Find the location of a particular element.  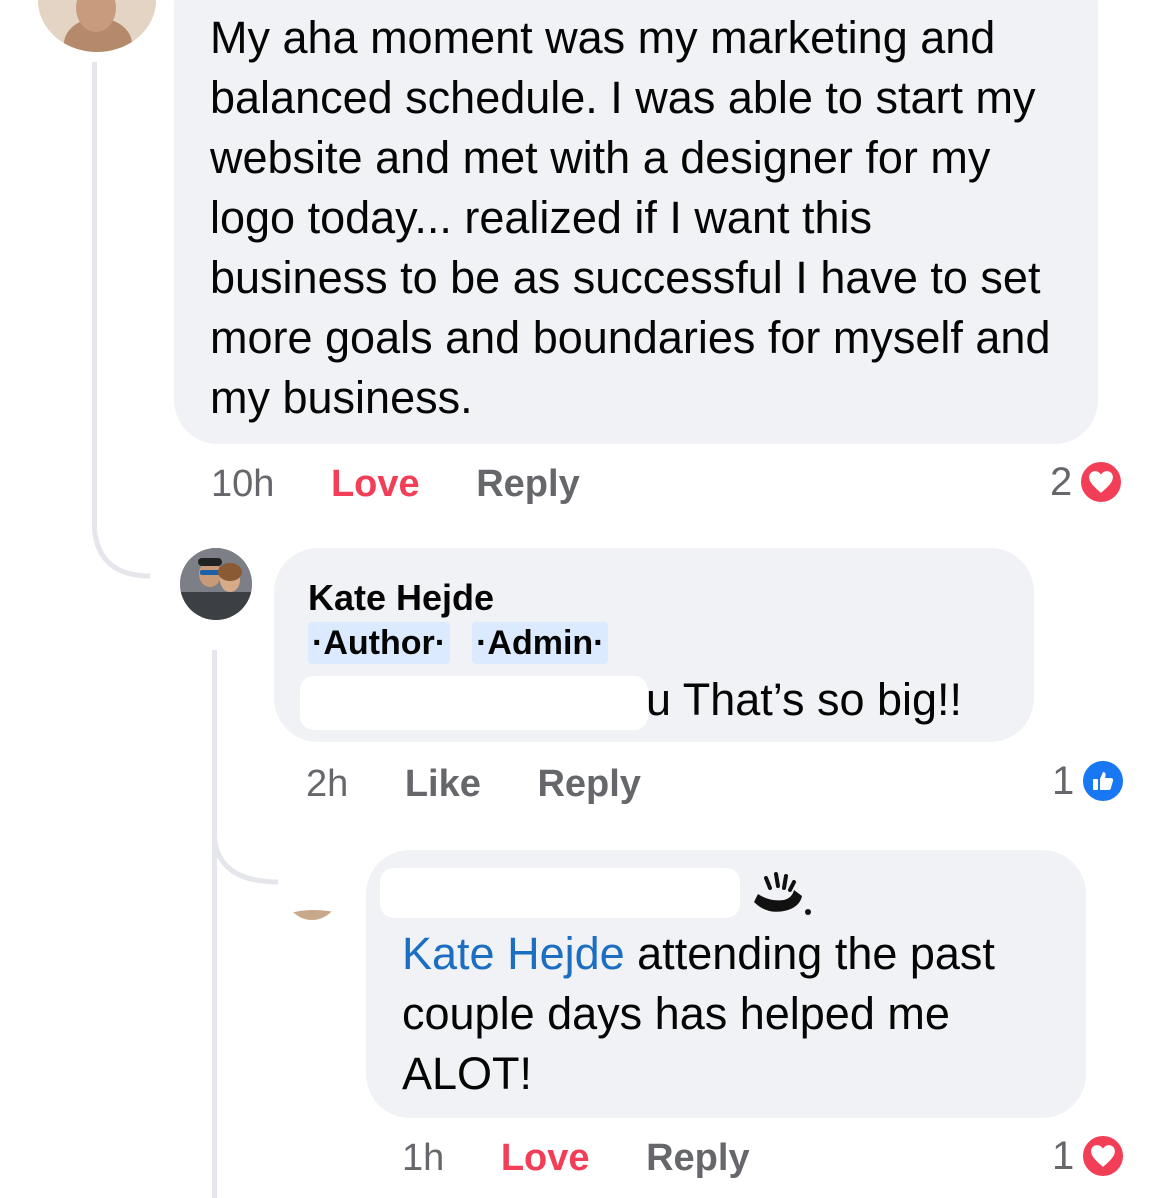

comment-actions: 10h Love Reply is located at coordinates (418, 484).